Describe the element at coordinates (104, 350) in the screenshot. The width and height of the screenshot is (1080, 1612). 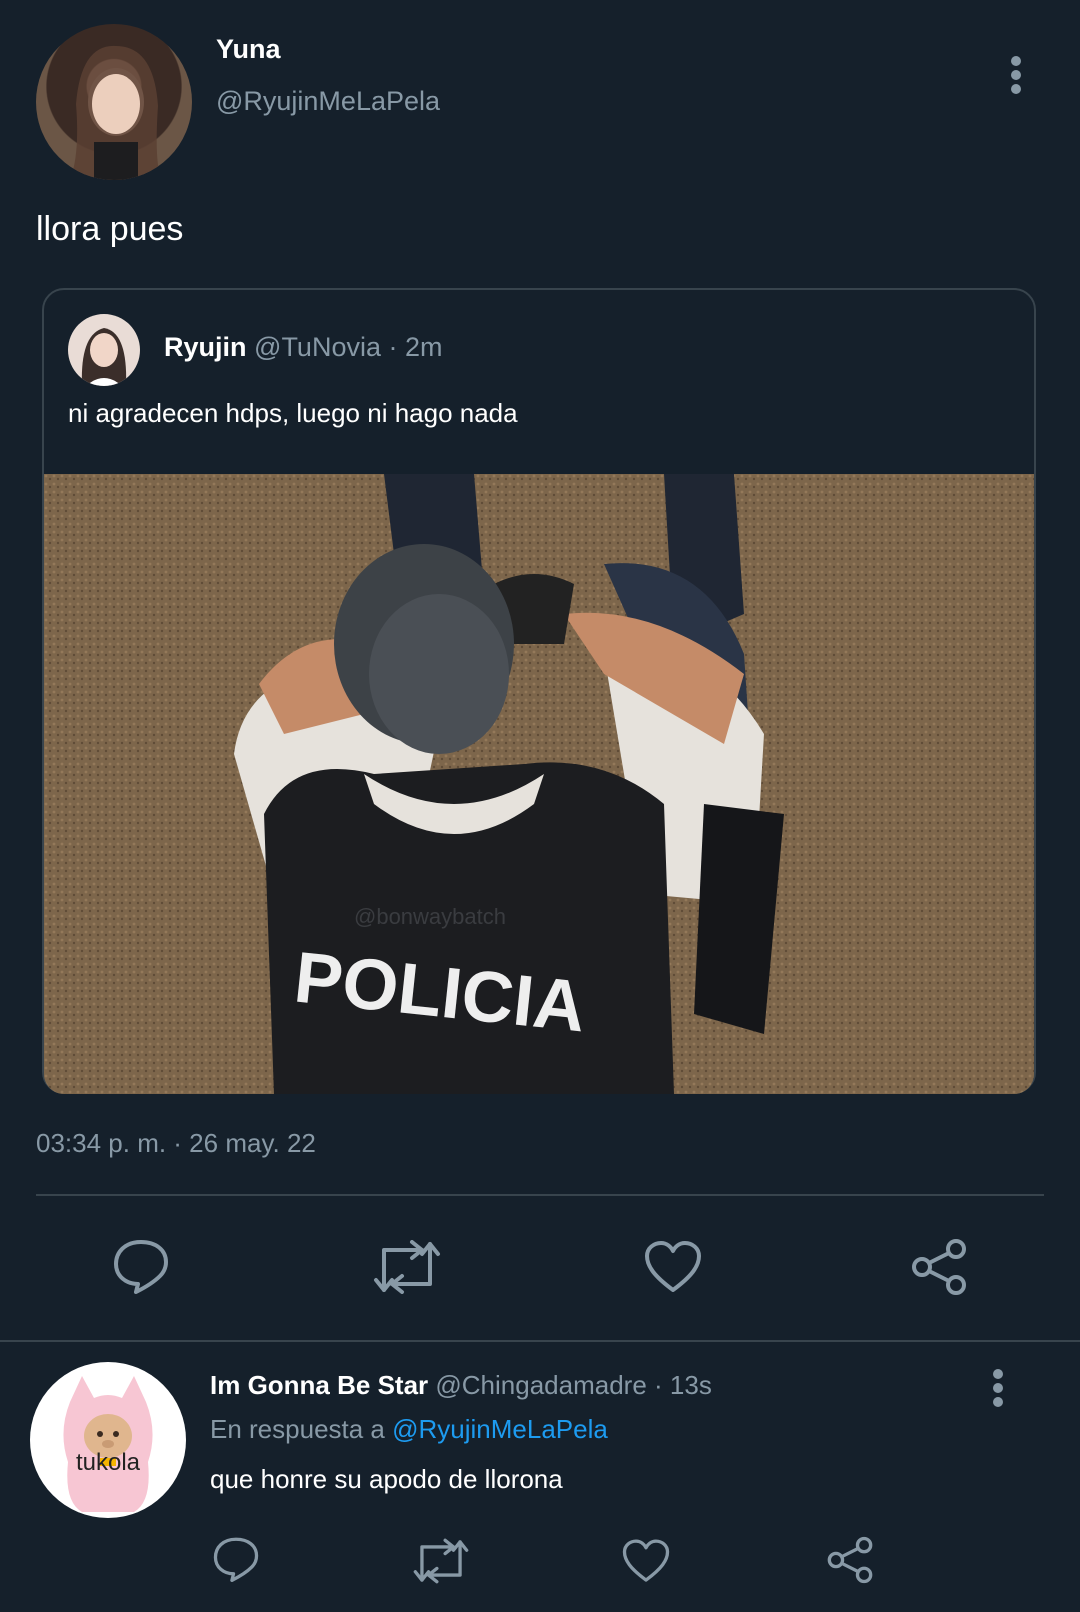
I see `avatar-ryujin` at that location.